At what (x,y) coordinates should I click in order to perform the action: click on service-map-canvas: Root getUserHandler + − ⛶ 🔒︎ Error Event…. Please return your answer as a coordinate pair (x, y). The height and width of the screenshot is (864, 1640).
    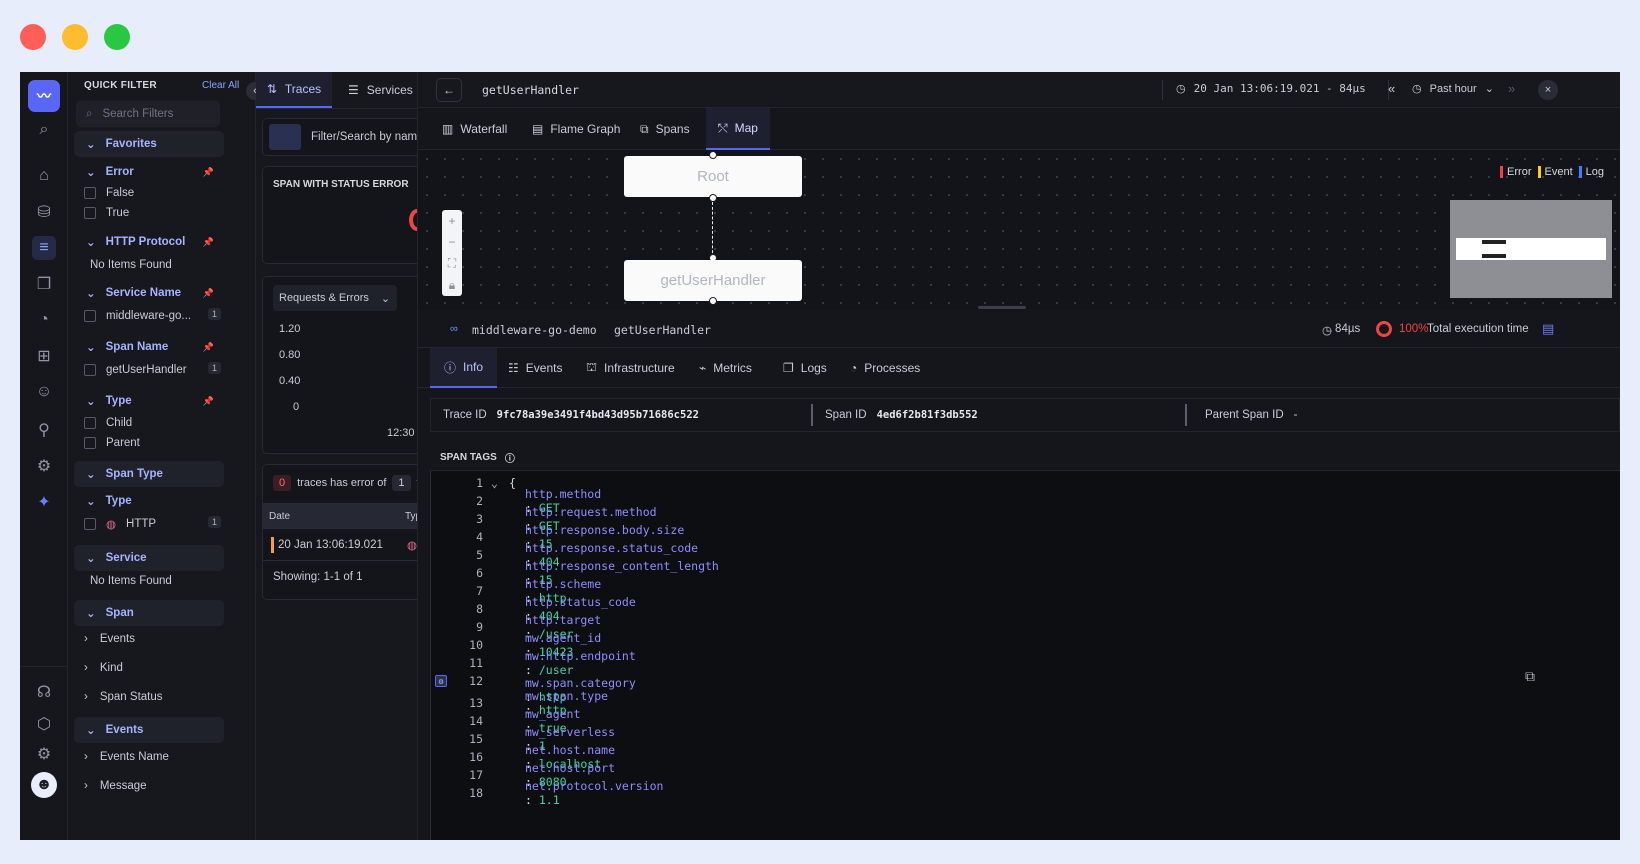
    Looking at the image, I should click on (1019, 230).